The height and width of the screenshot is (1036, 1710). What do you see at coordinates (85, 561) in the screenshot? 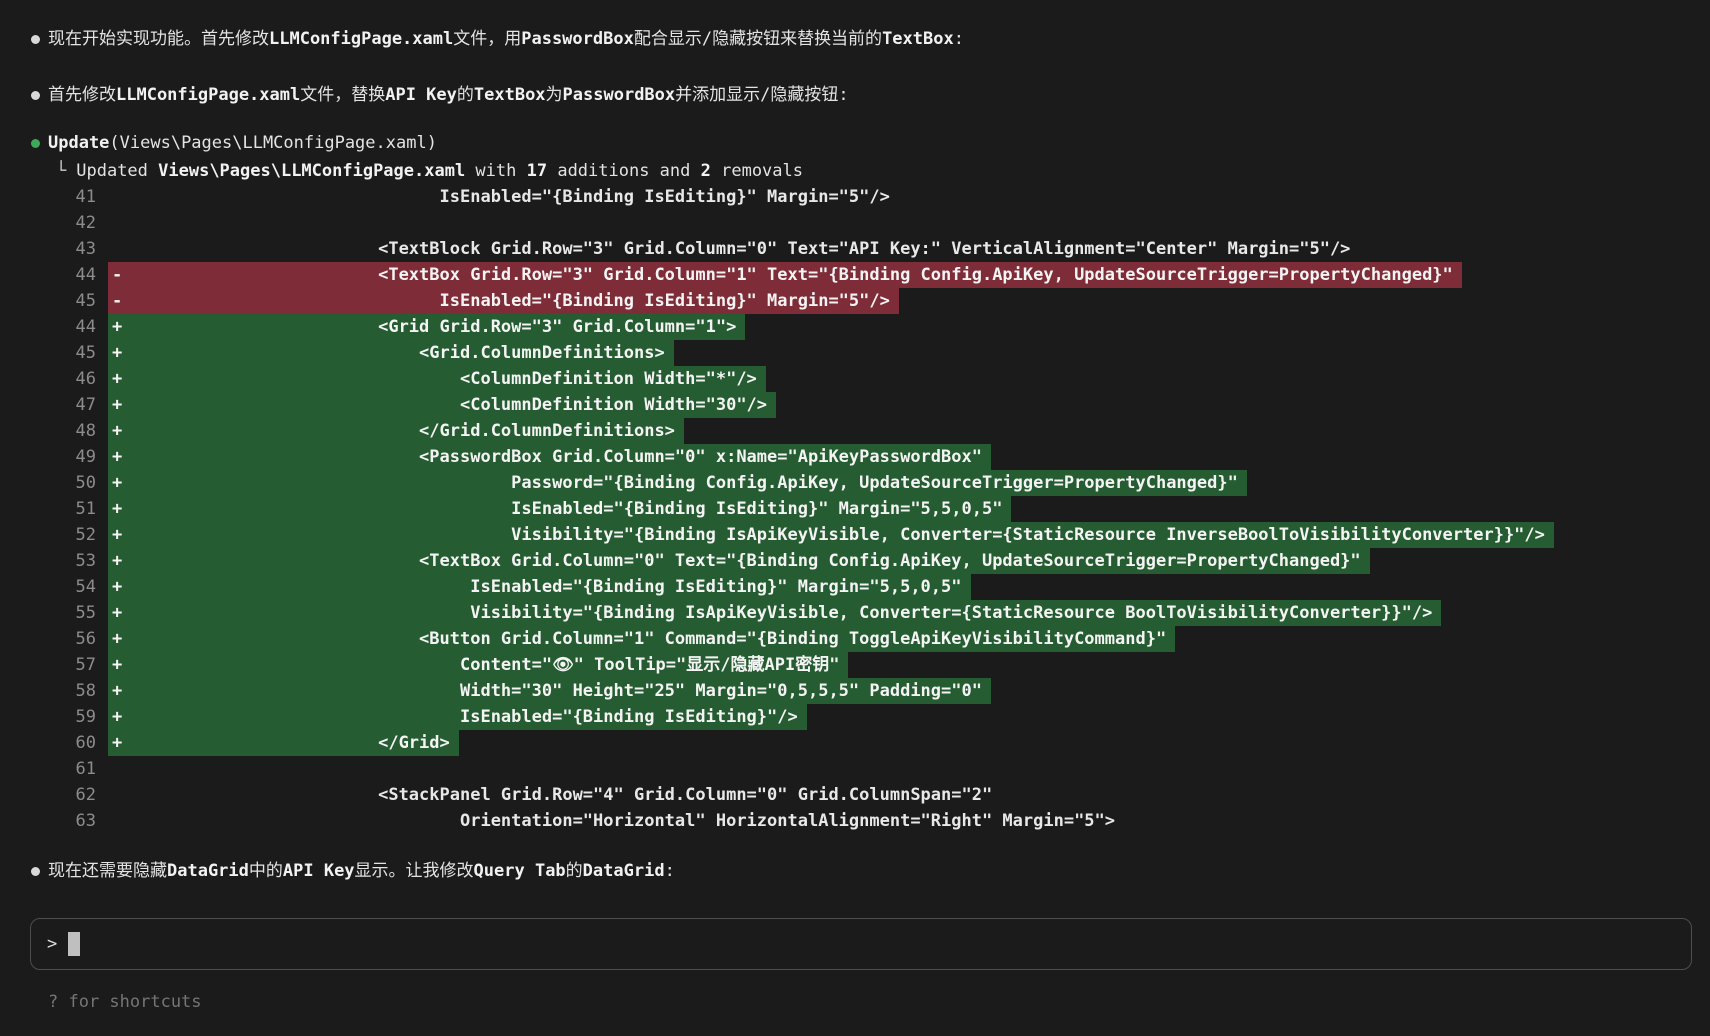
I see `line-number: 53` at bounding box center [85, 561].